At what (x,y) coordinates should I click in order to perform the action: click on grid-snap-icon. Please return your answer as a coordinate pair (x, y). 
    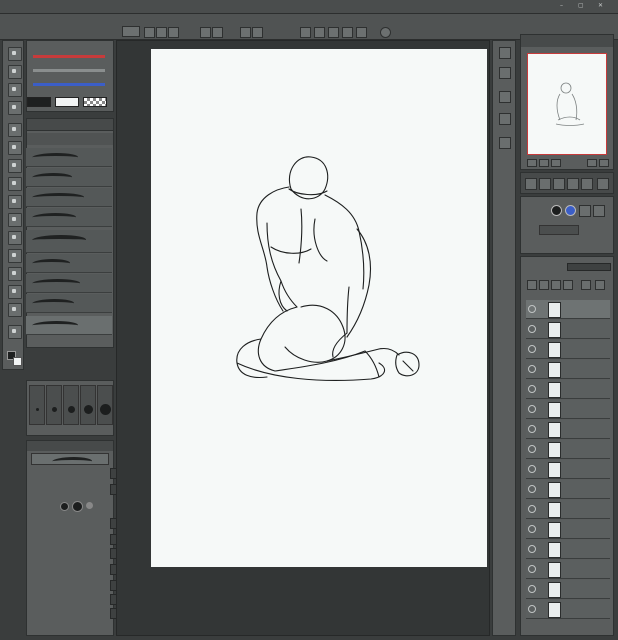
    Looking at the image, I should click on (333, 32).